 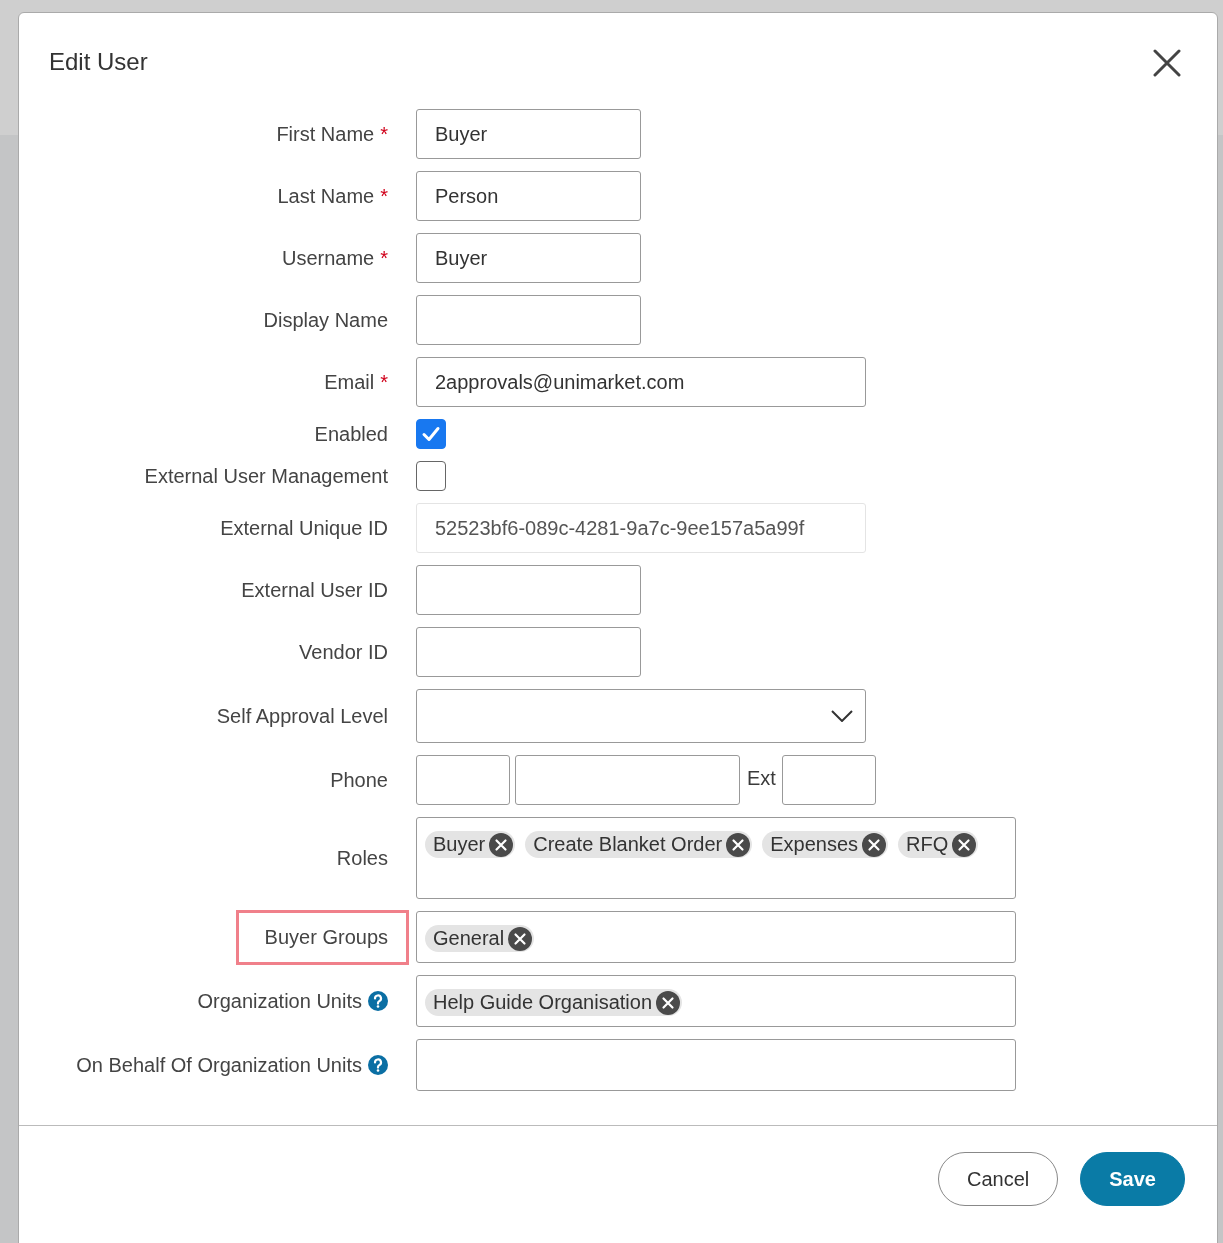 What do you see at coordinates (641, 716) in the screenshot?
I see `dropdown-field` at bounding box center [641, 716].